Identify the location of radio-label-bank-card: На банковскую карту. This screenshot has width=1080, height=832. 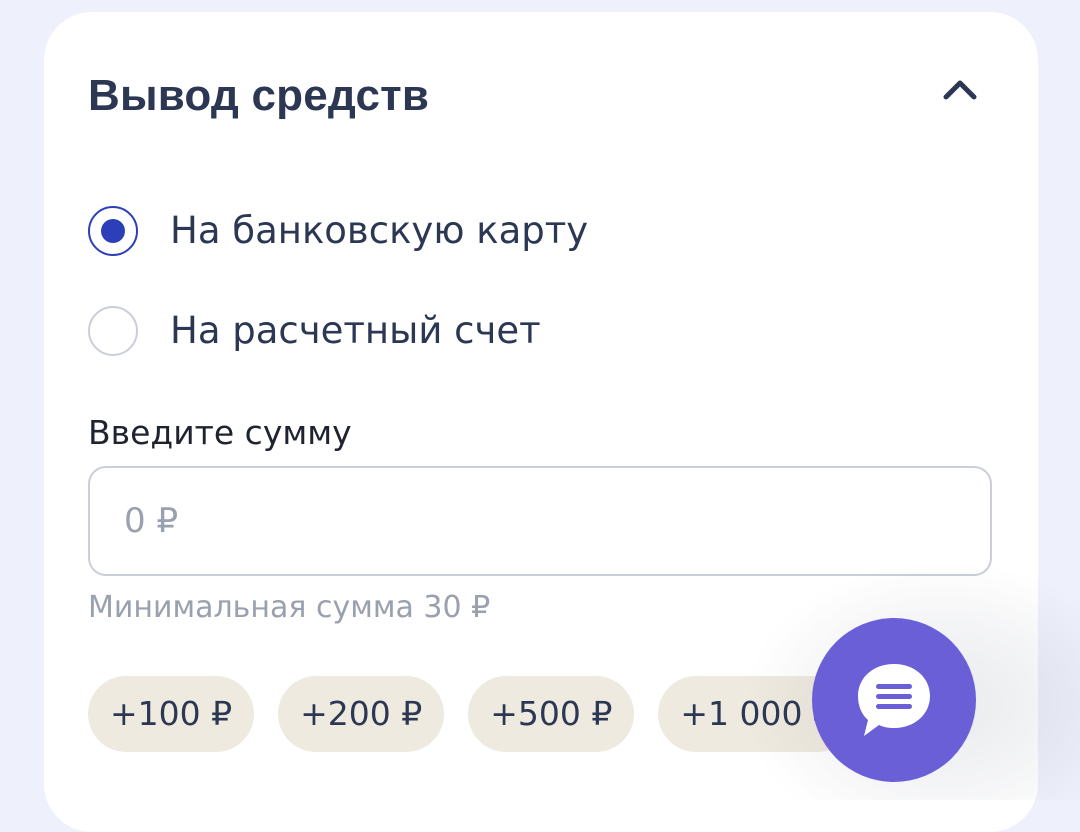
(379, 230).